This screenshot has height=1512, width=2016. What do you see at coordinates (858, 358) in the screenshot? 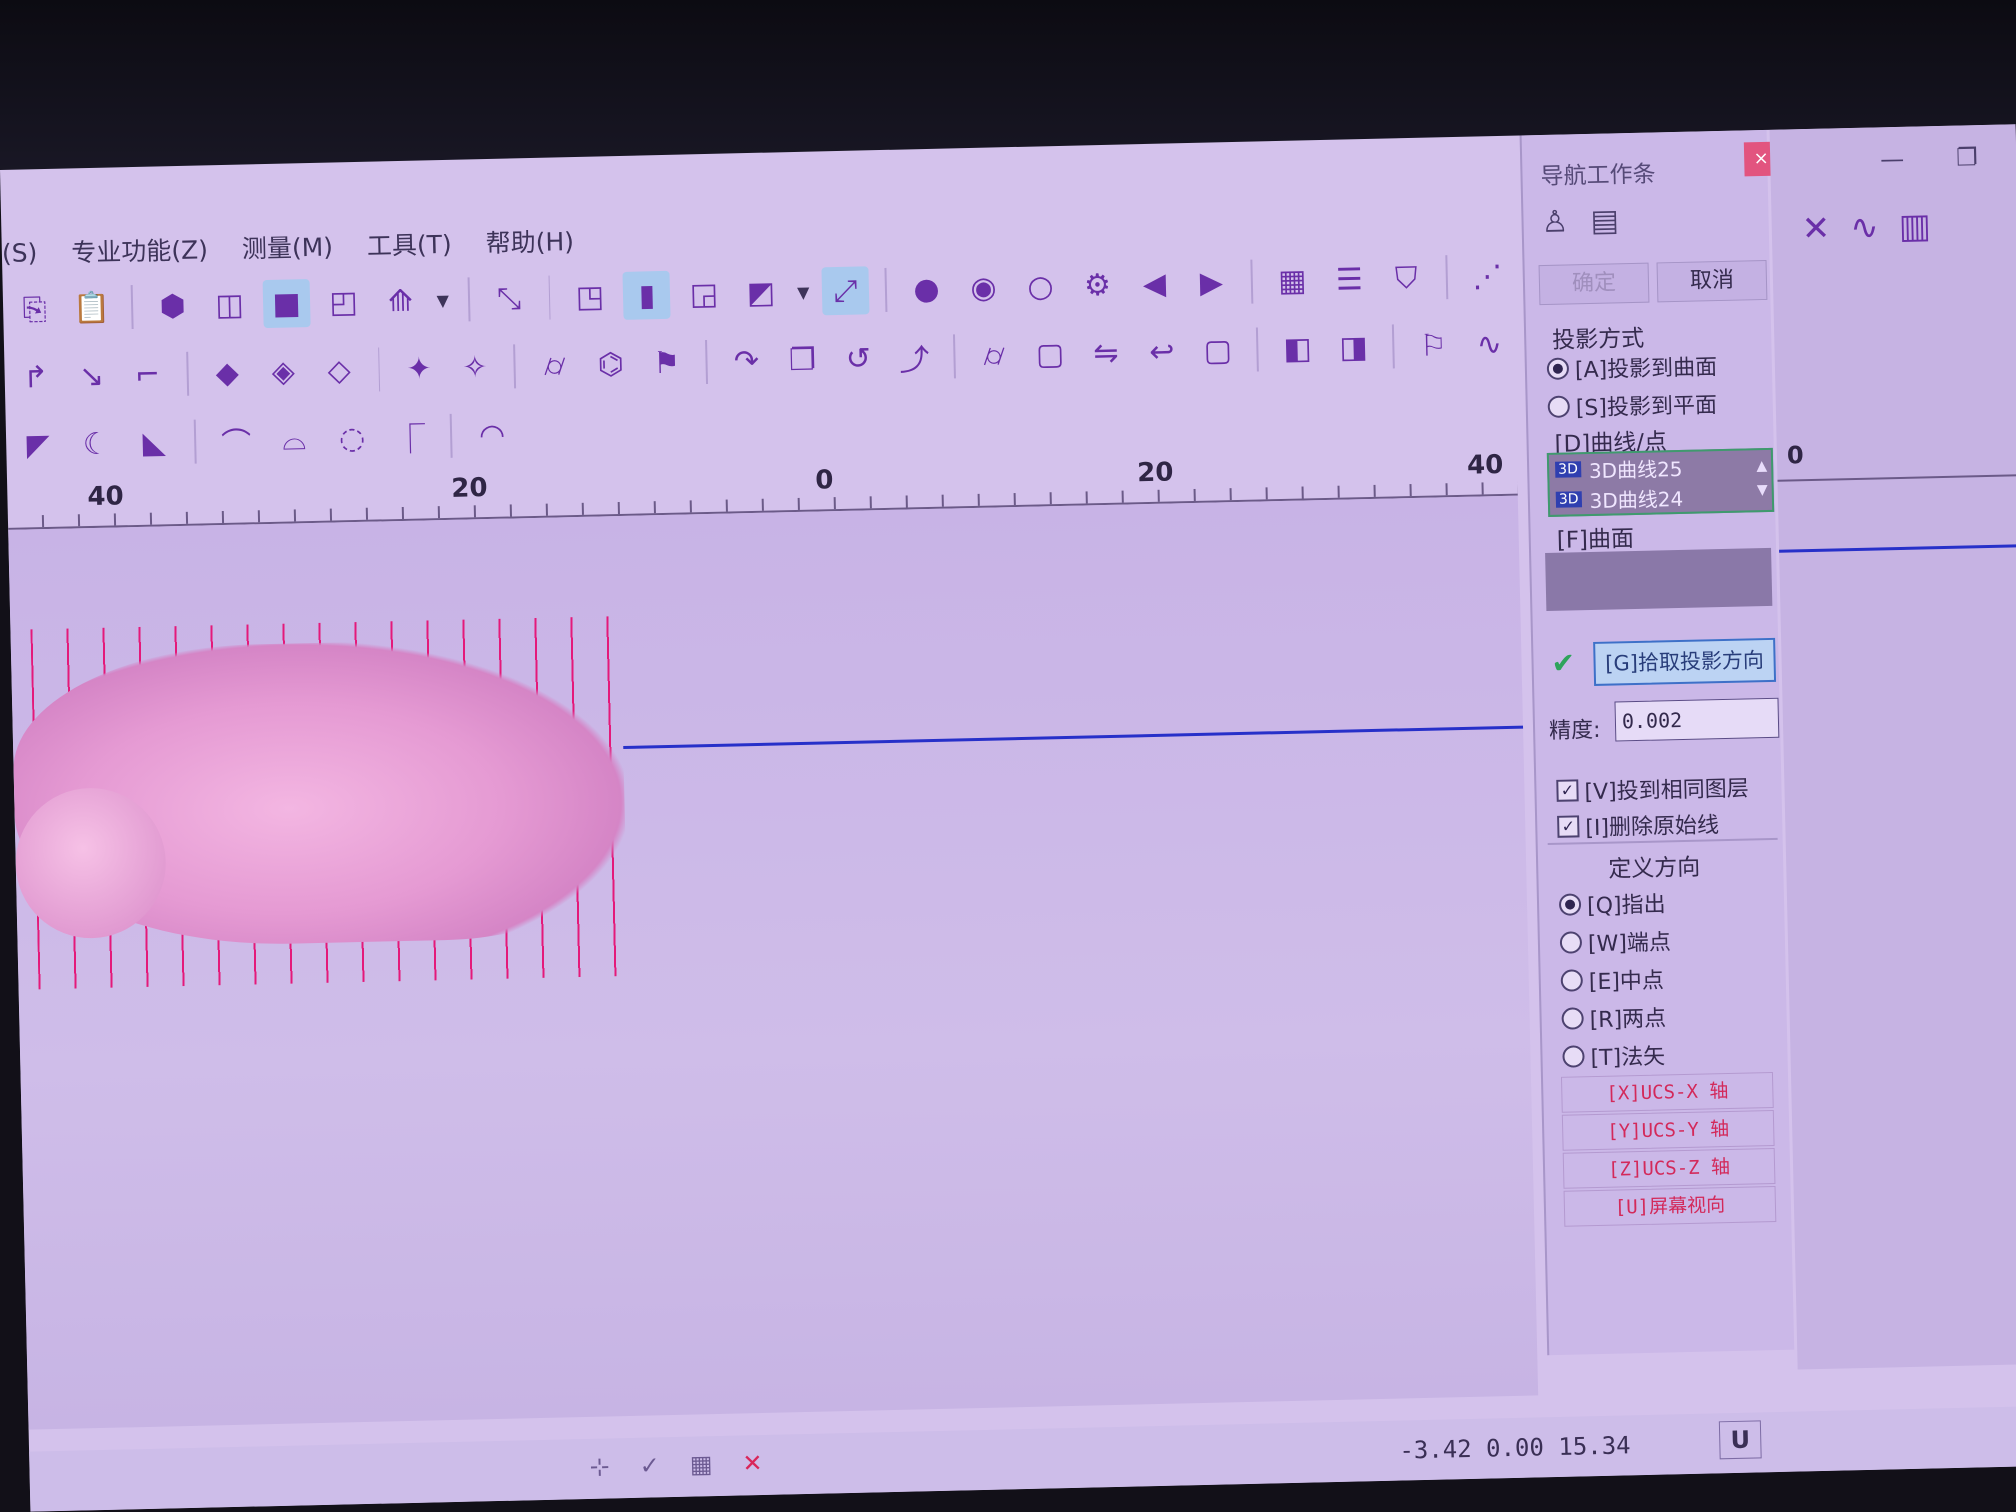
I see `sweep-bend-icon: ↺` at bounding box center [858, 358].